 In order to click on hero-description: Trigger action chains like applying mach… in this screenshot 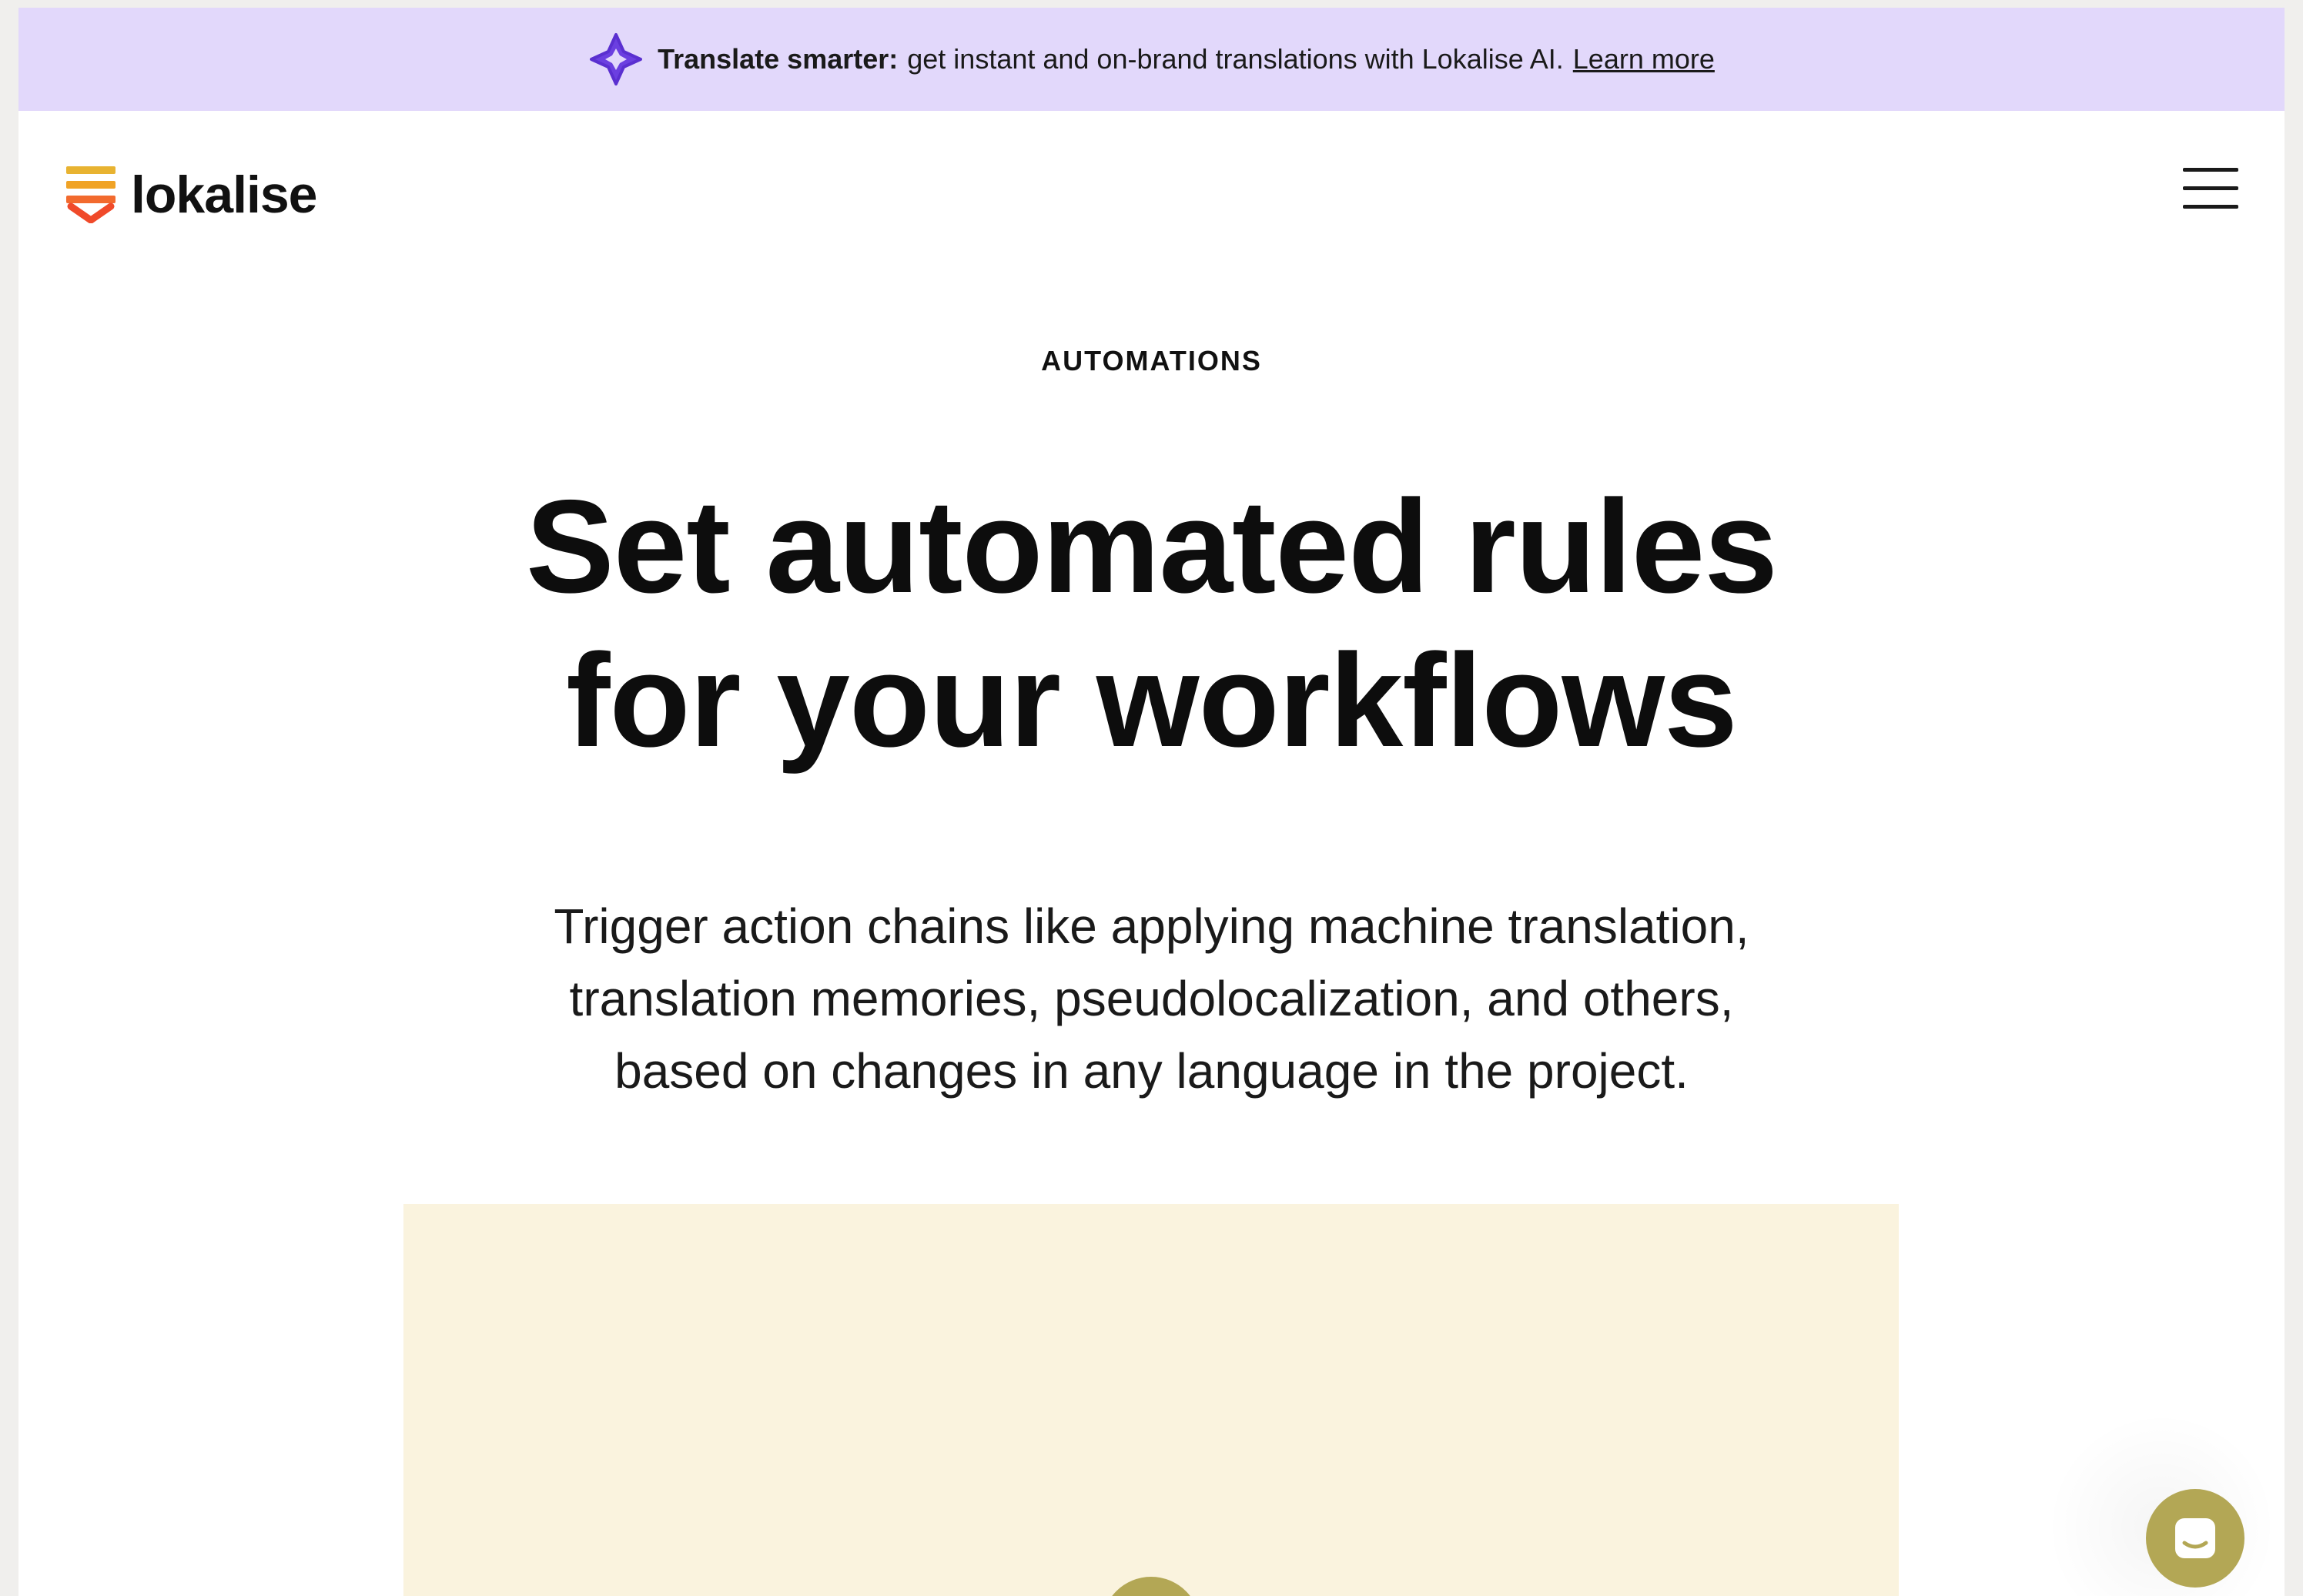, I will do `click(1152, 998)`.